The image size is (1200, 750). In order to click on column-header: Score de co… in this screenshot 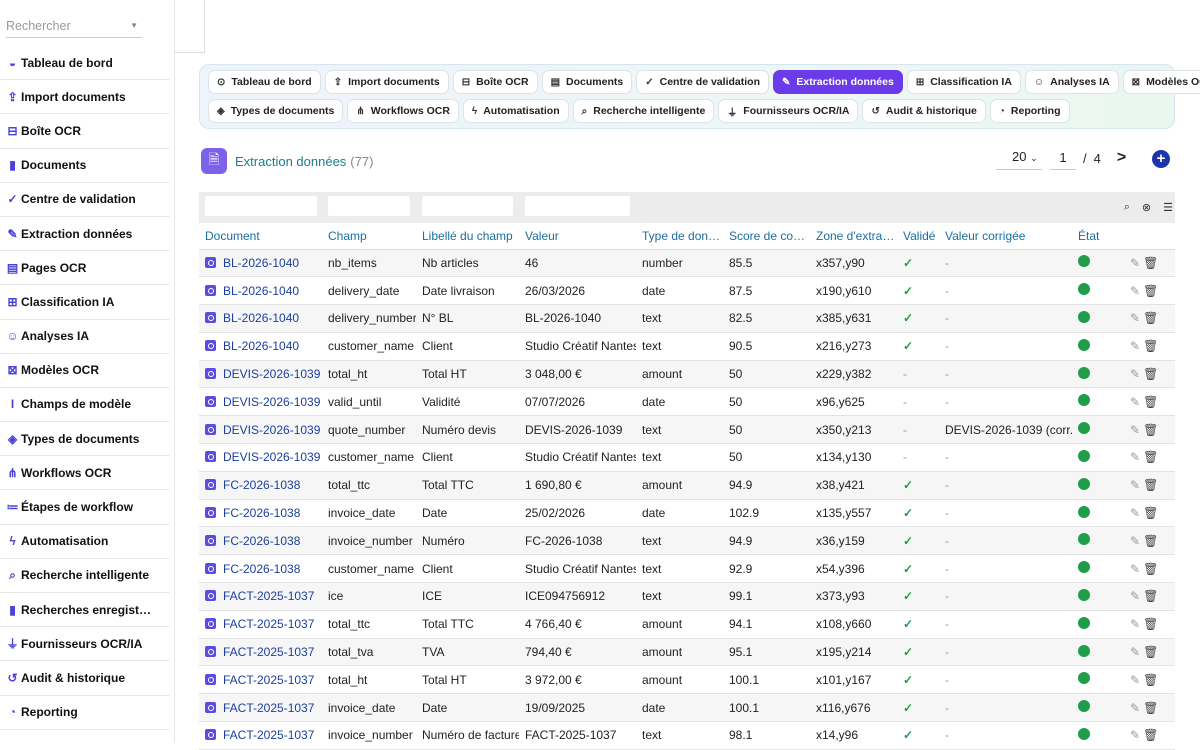, I will do `click(766, 236)`.